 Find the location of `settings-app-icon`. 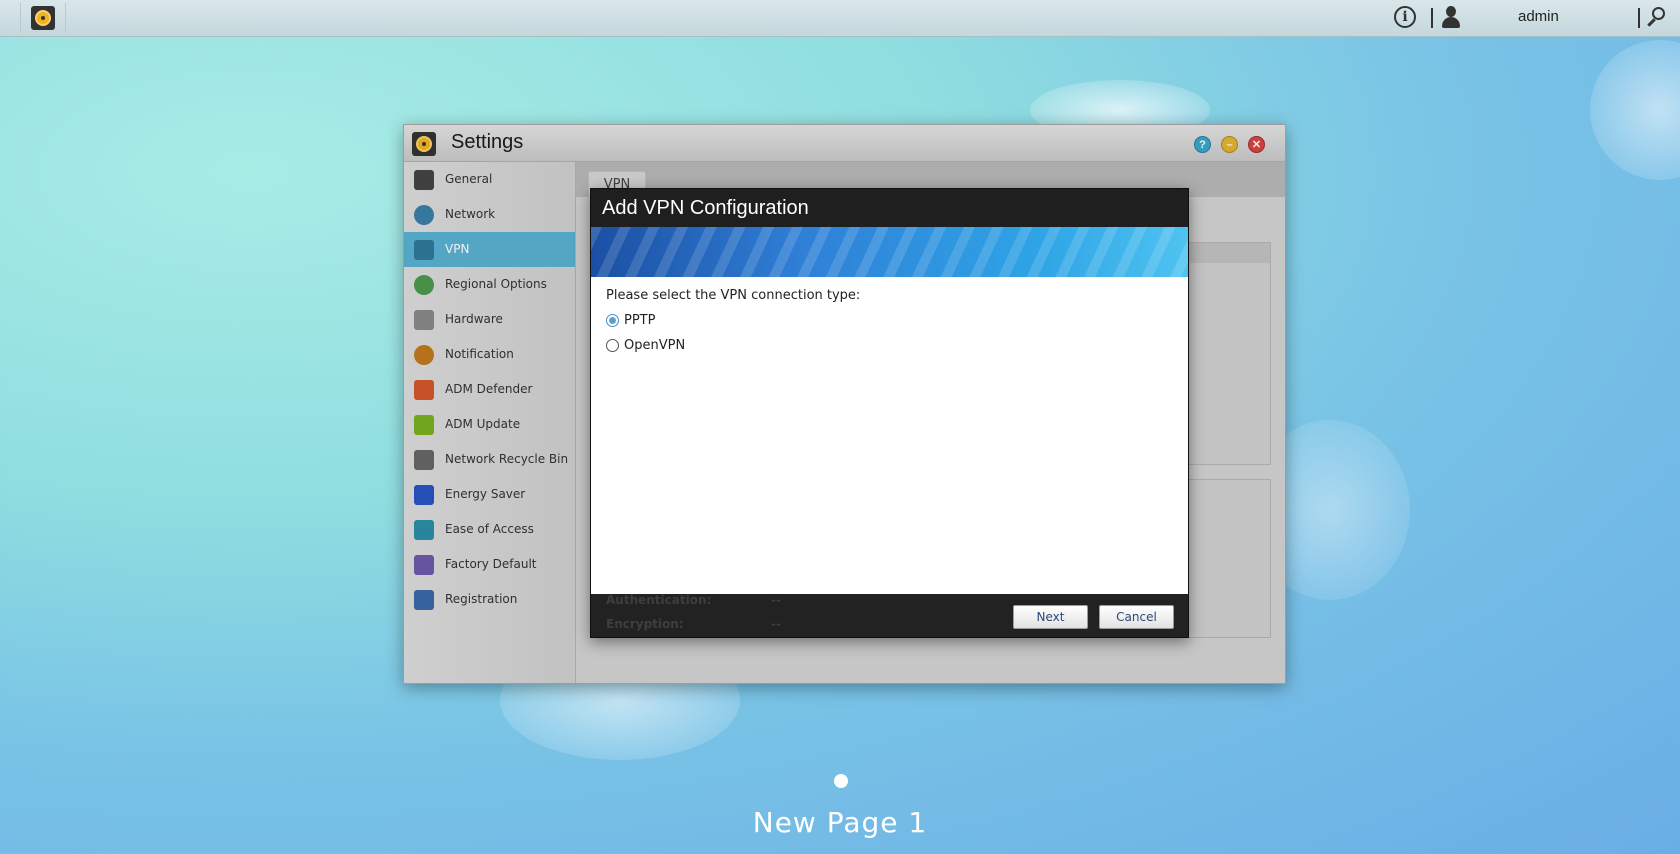

settings-app-icon is located at coordinates (43, 18).